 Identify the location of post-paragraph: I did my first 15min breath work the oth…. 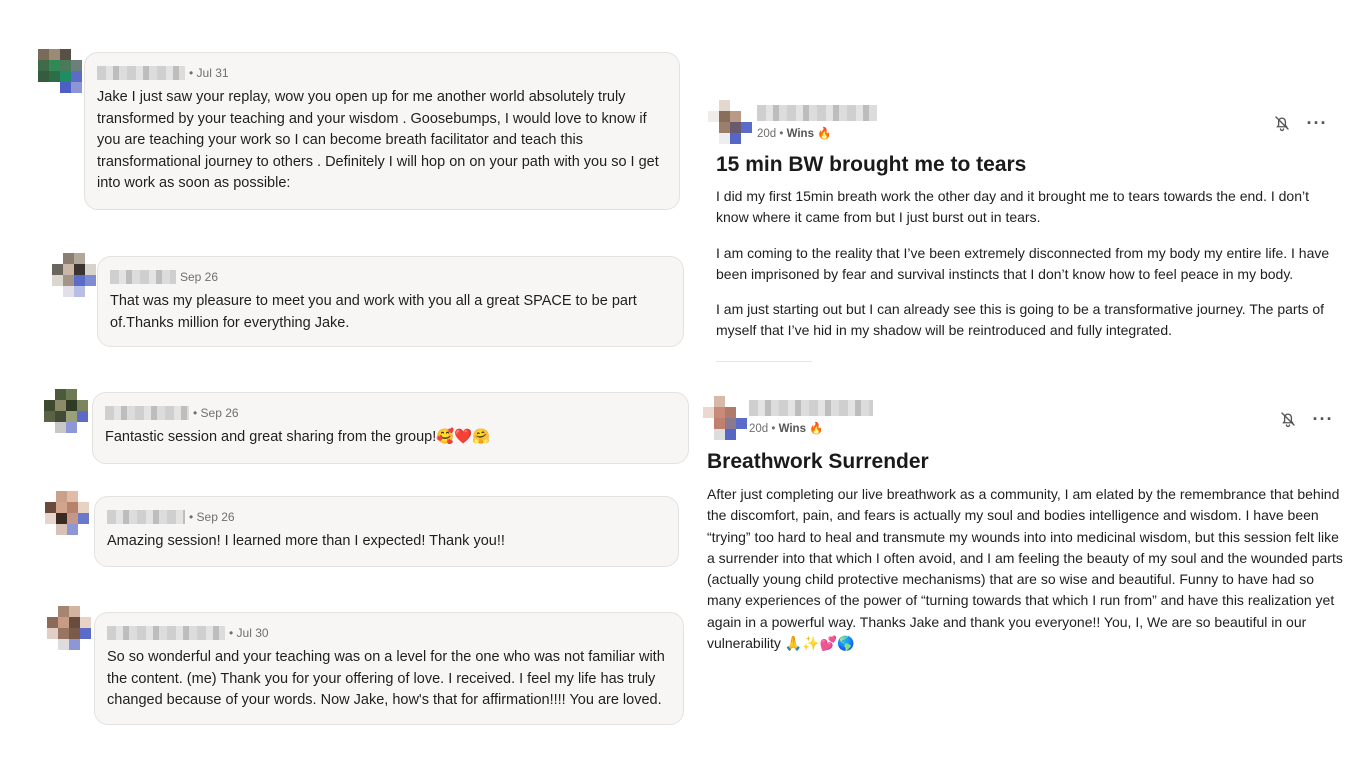
(1012, 207).